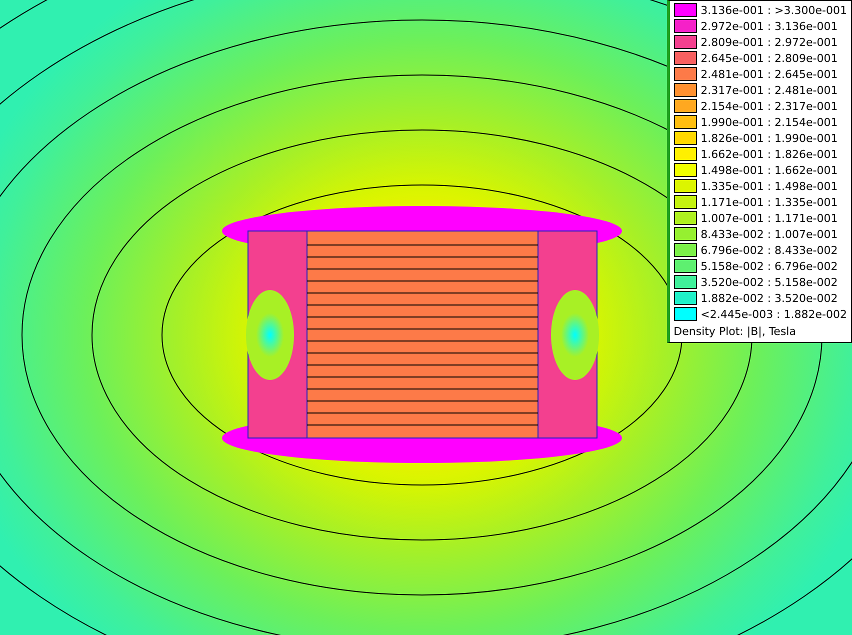  I want to click on range-label: 2.809e-001 : 2.972e-001, so click(769, 42).